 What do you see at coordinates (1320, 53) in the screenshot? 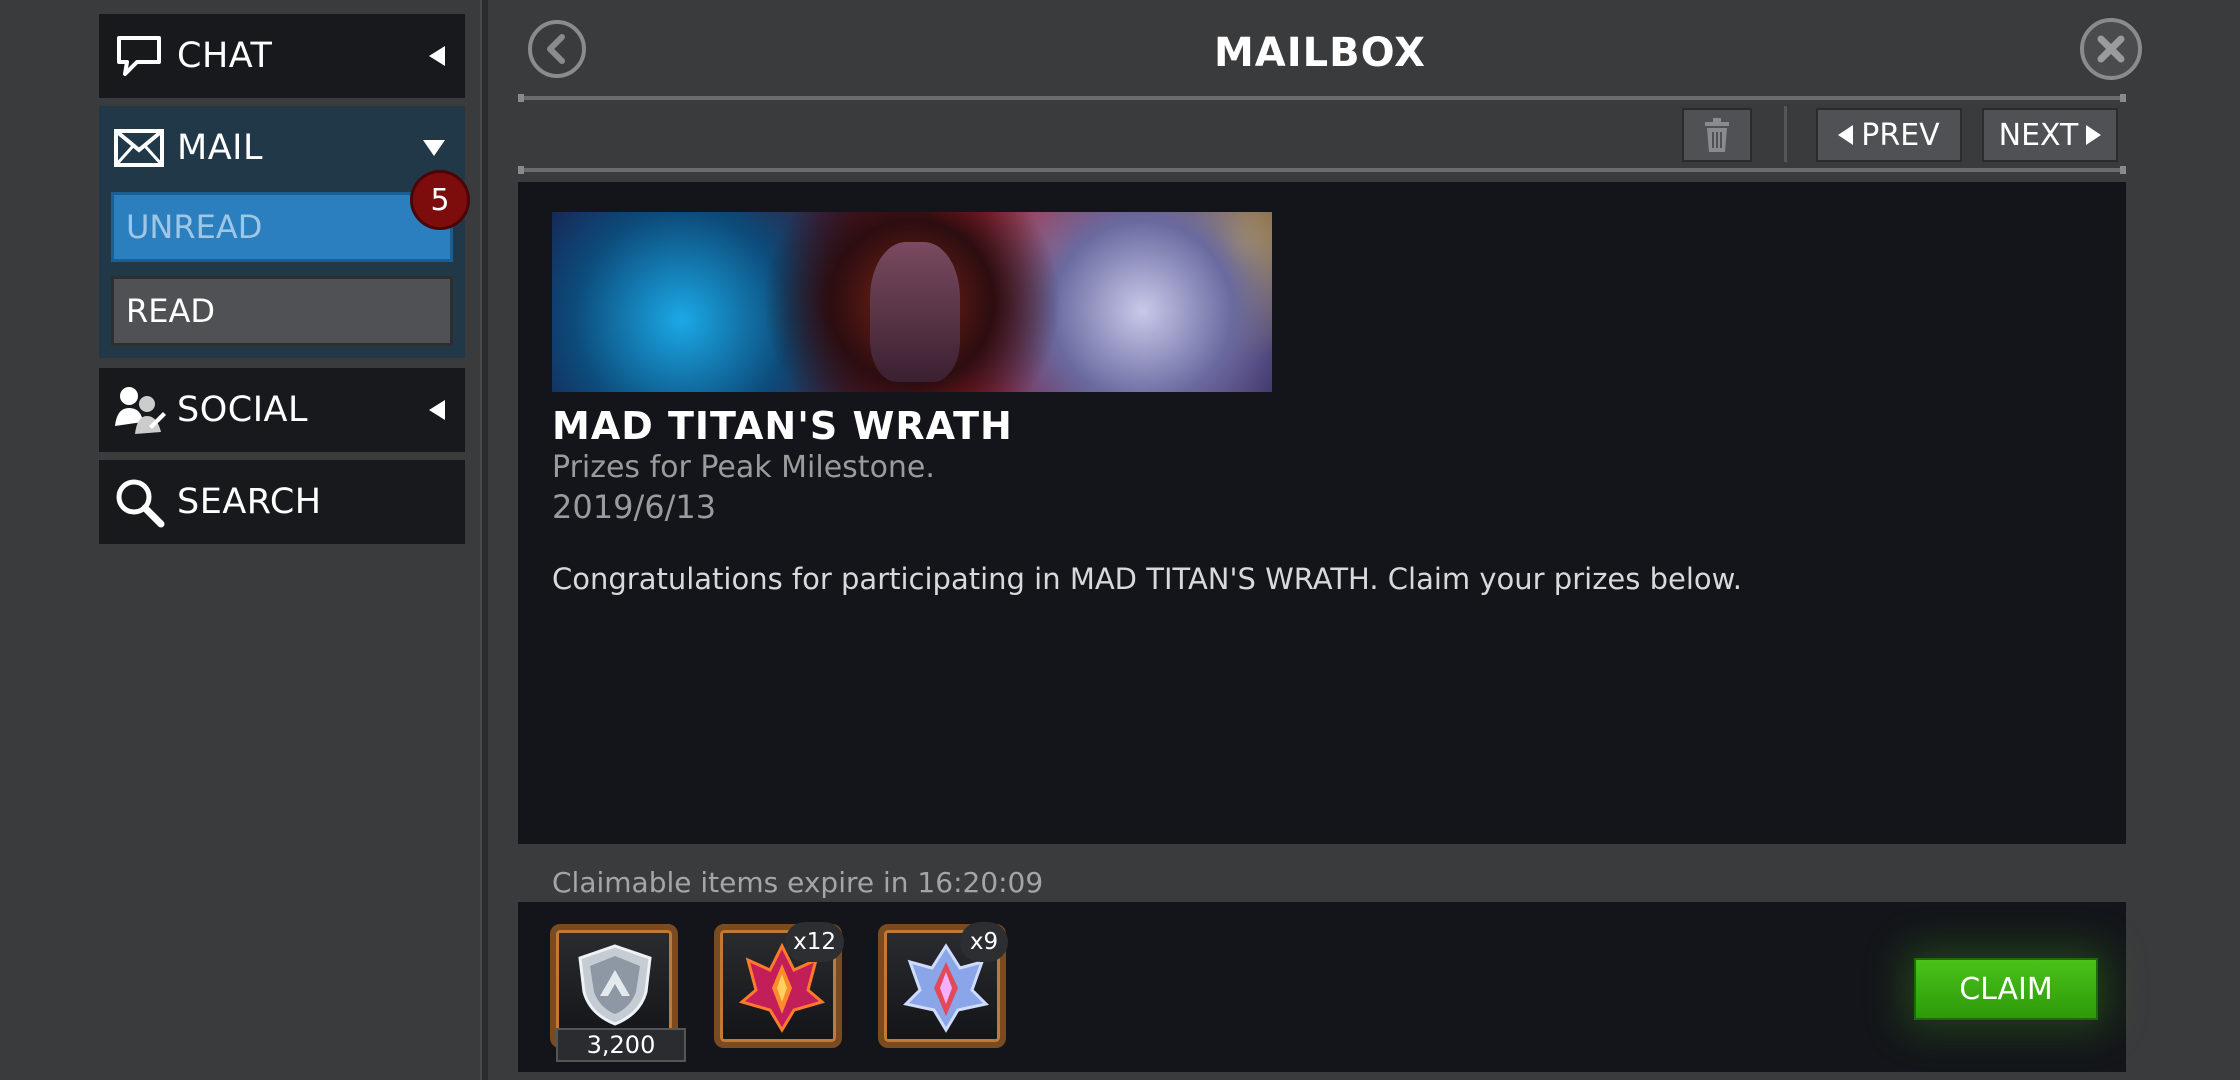
I see `page-title: MAILBOX` at bounding box center [1320, 53].